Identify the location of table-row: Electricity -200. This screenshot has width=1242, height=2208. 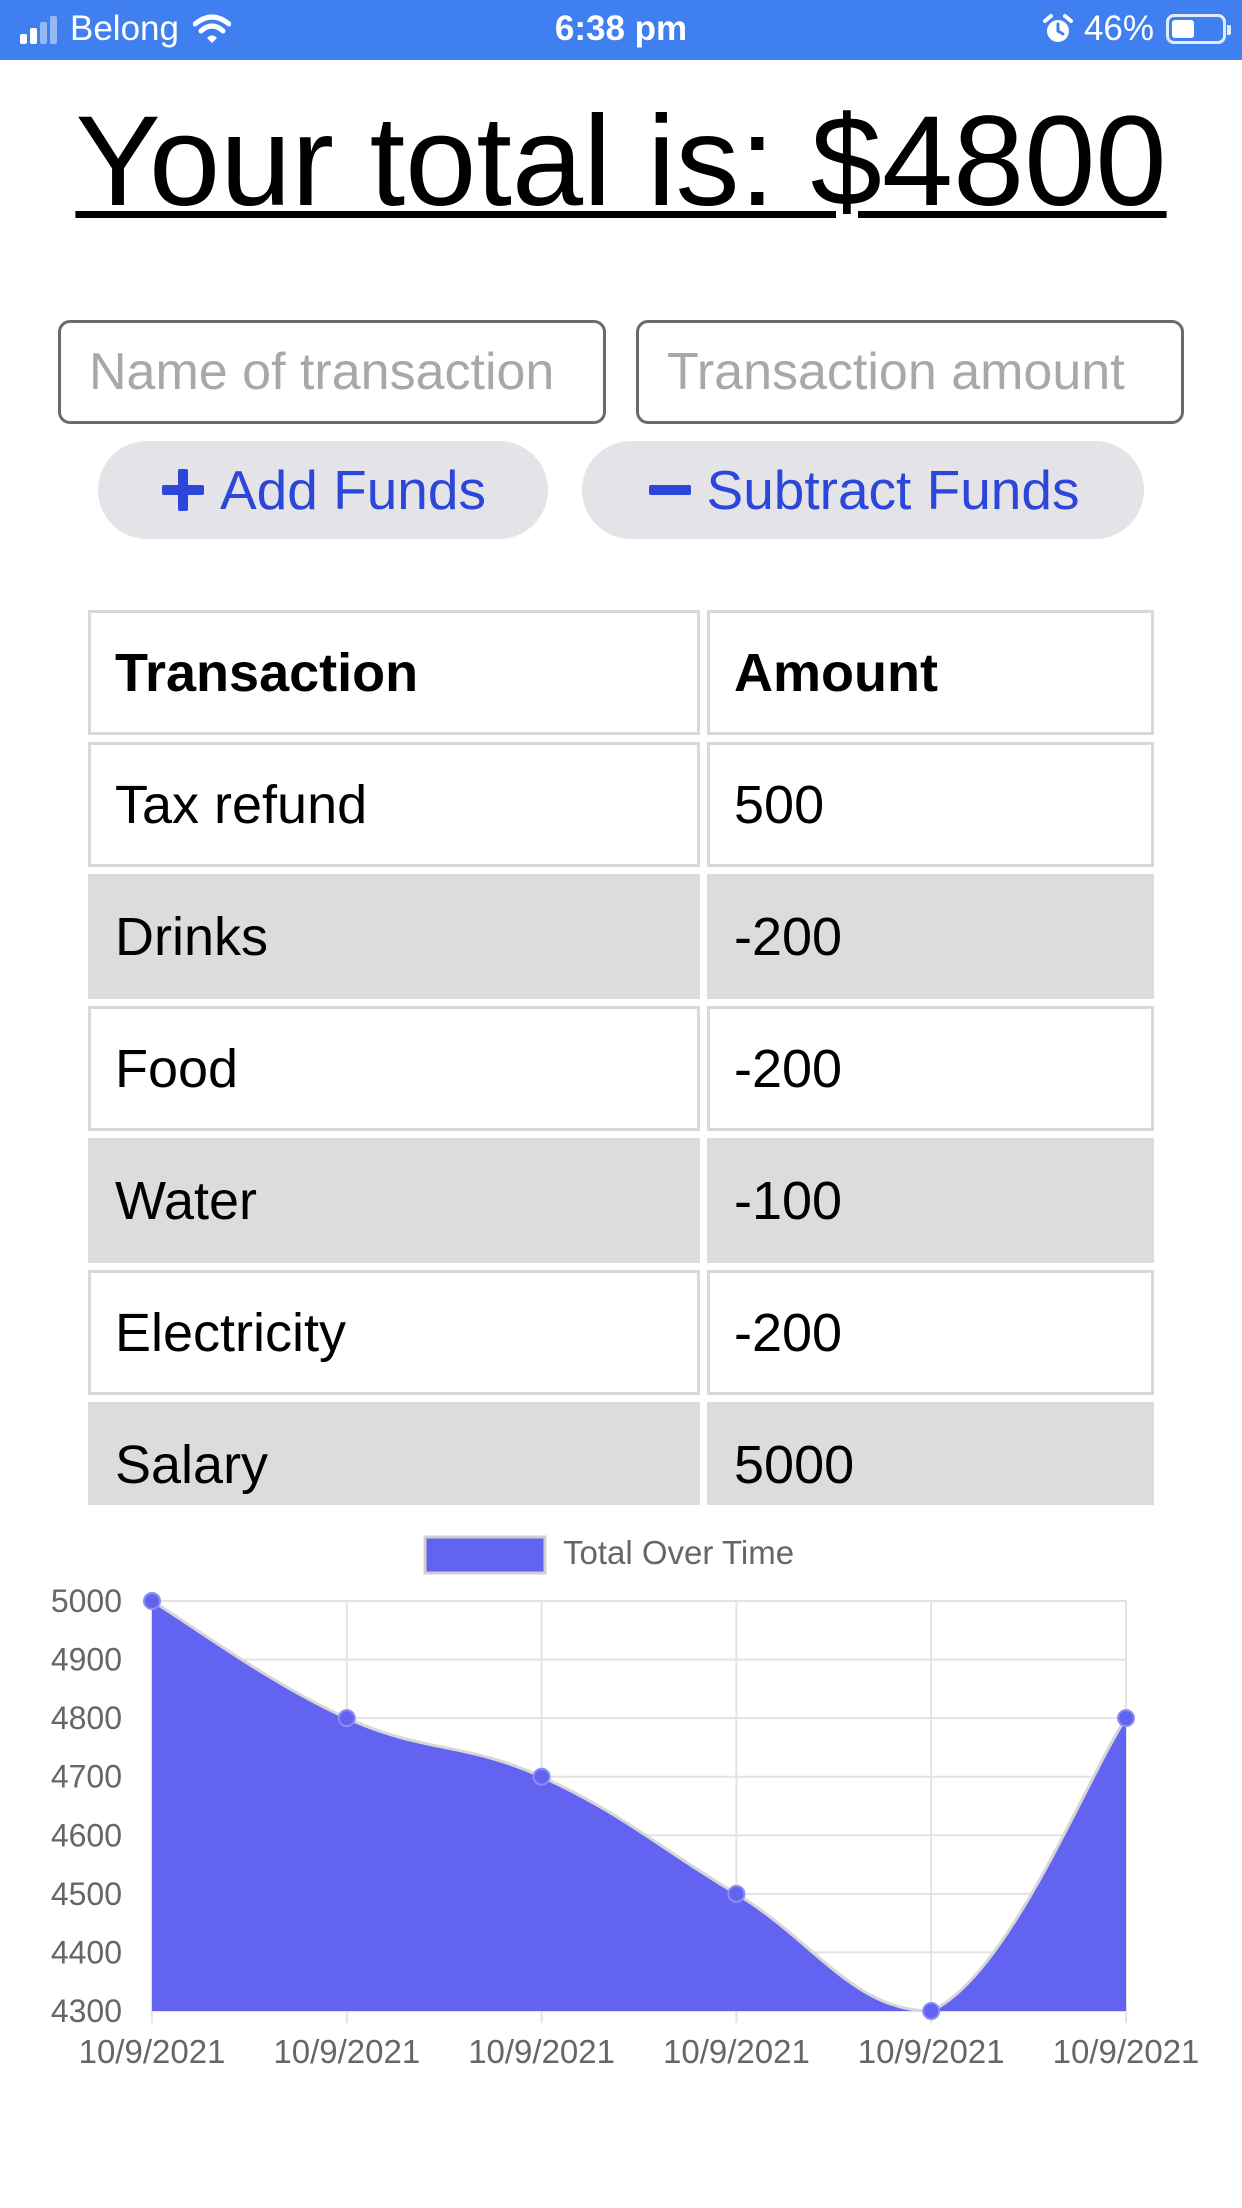
(621, 1332).